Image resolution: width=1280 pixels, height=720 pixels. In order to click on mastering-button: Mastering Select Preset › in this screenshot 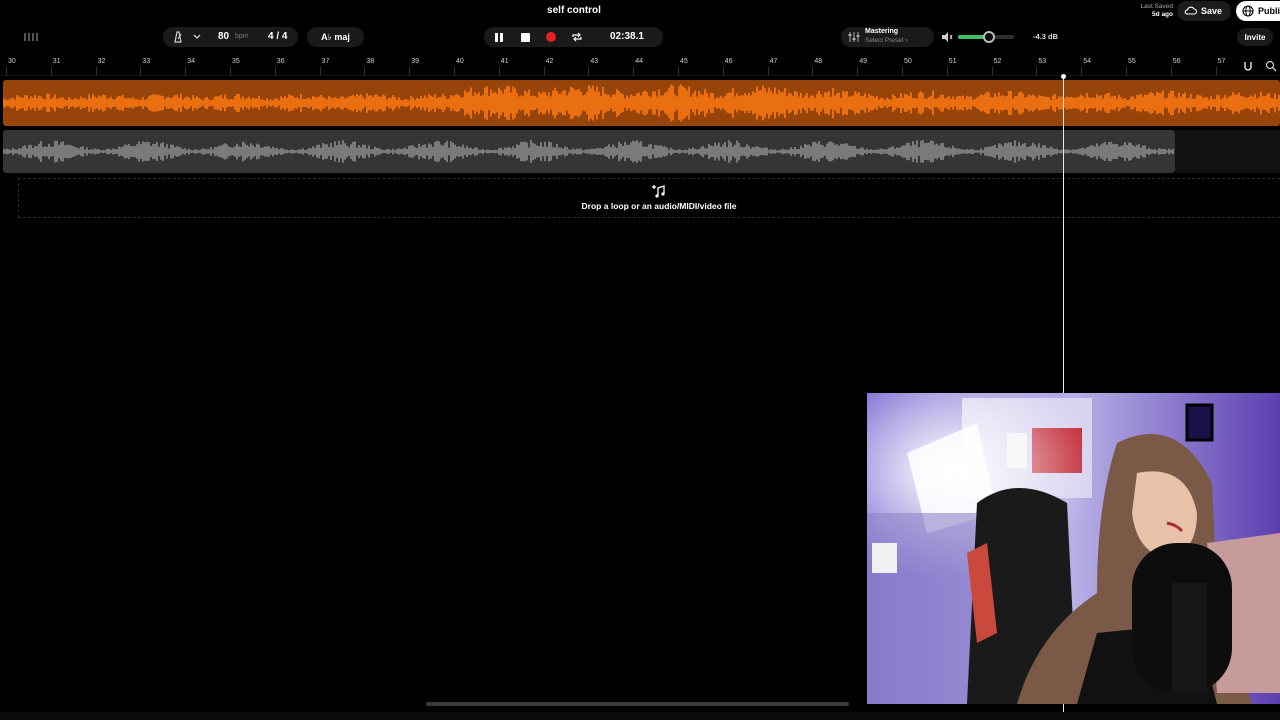, I will do `click(887, 37)`.